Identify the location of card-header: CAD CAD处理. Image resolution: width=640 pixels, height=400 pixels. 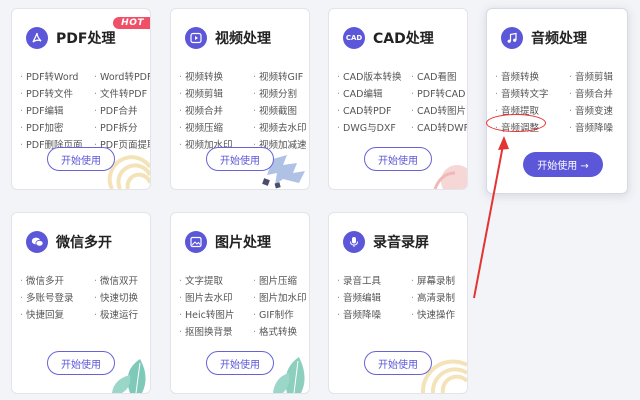
(388, 38).